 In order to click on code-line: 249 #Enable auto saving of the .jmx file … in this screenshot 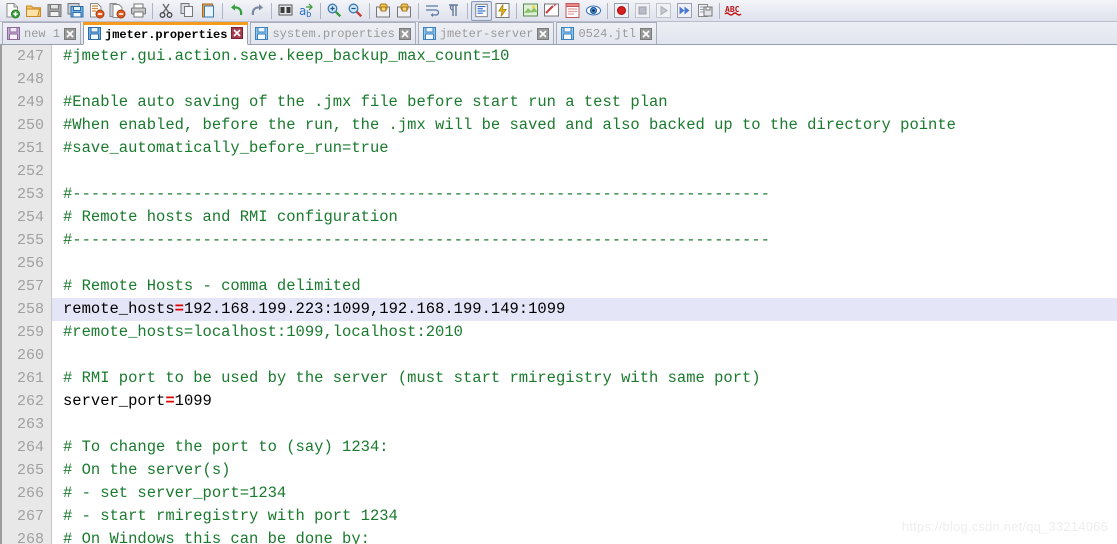, I will do `click(558, 102)`.